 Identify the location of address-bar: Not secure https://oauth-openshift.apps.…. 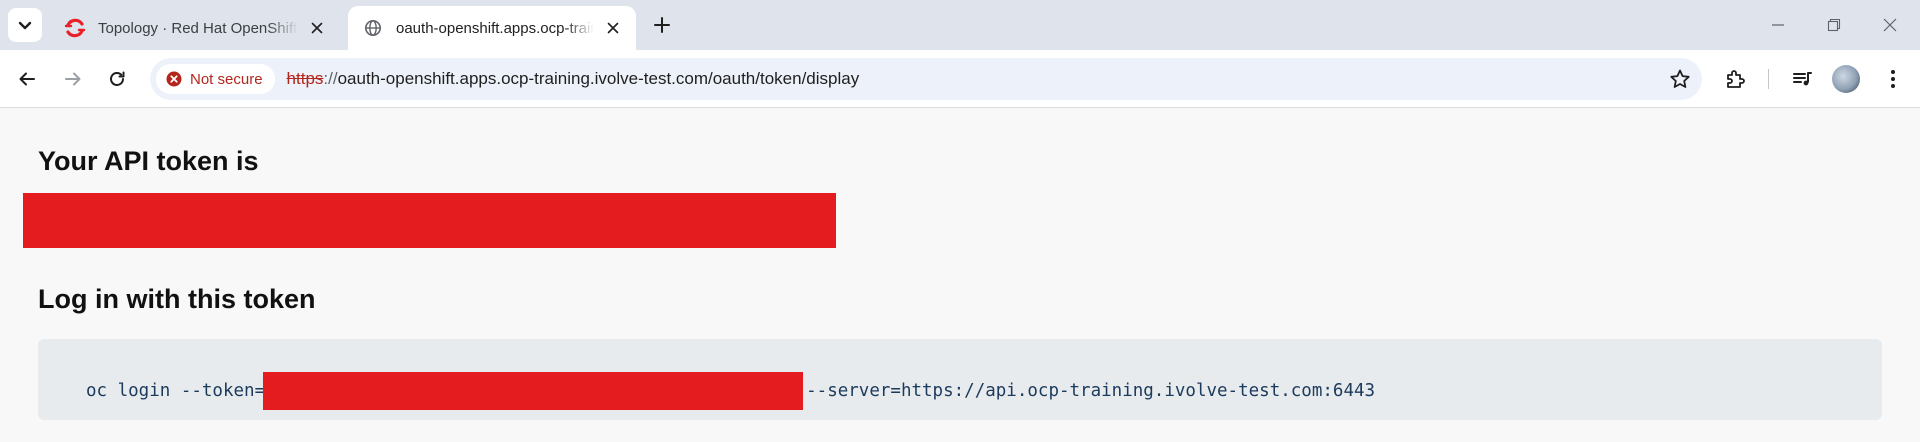
(926, 79).